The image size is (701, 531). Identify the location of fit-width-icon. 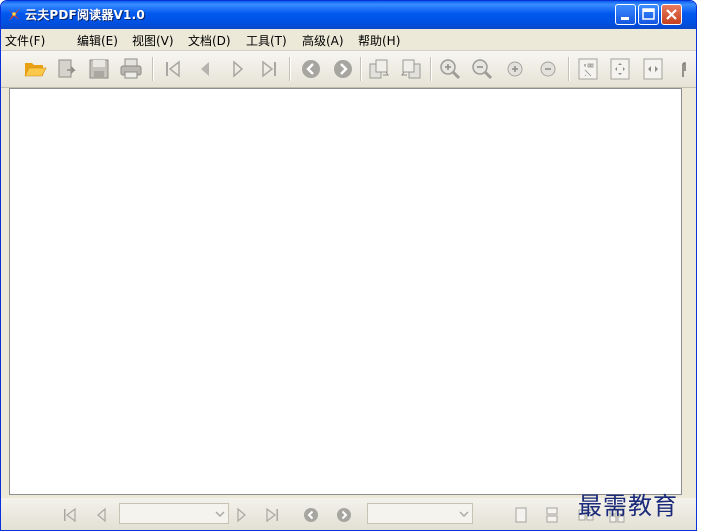
(653, 69).